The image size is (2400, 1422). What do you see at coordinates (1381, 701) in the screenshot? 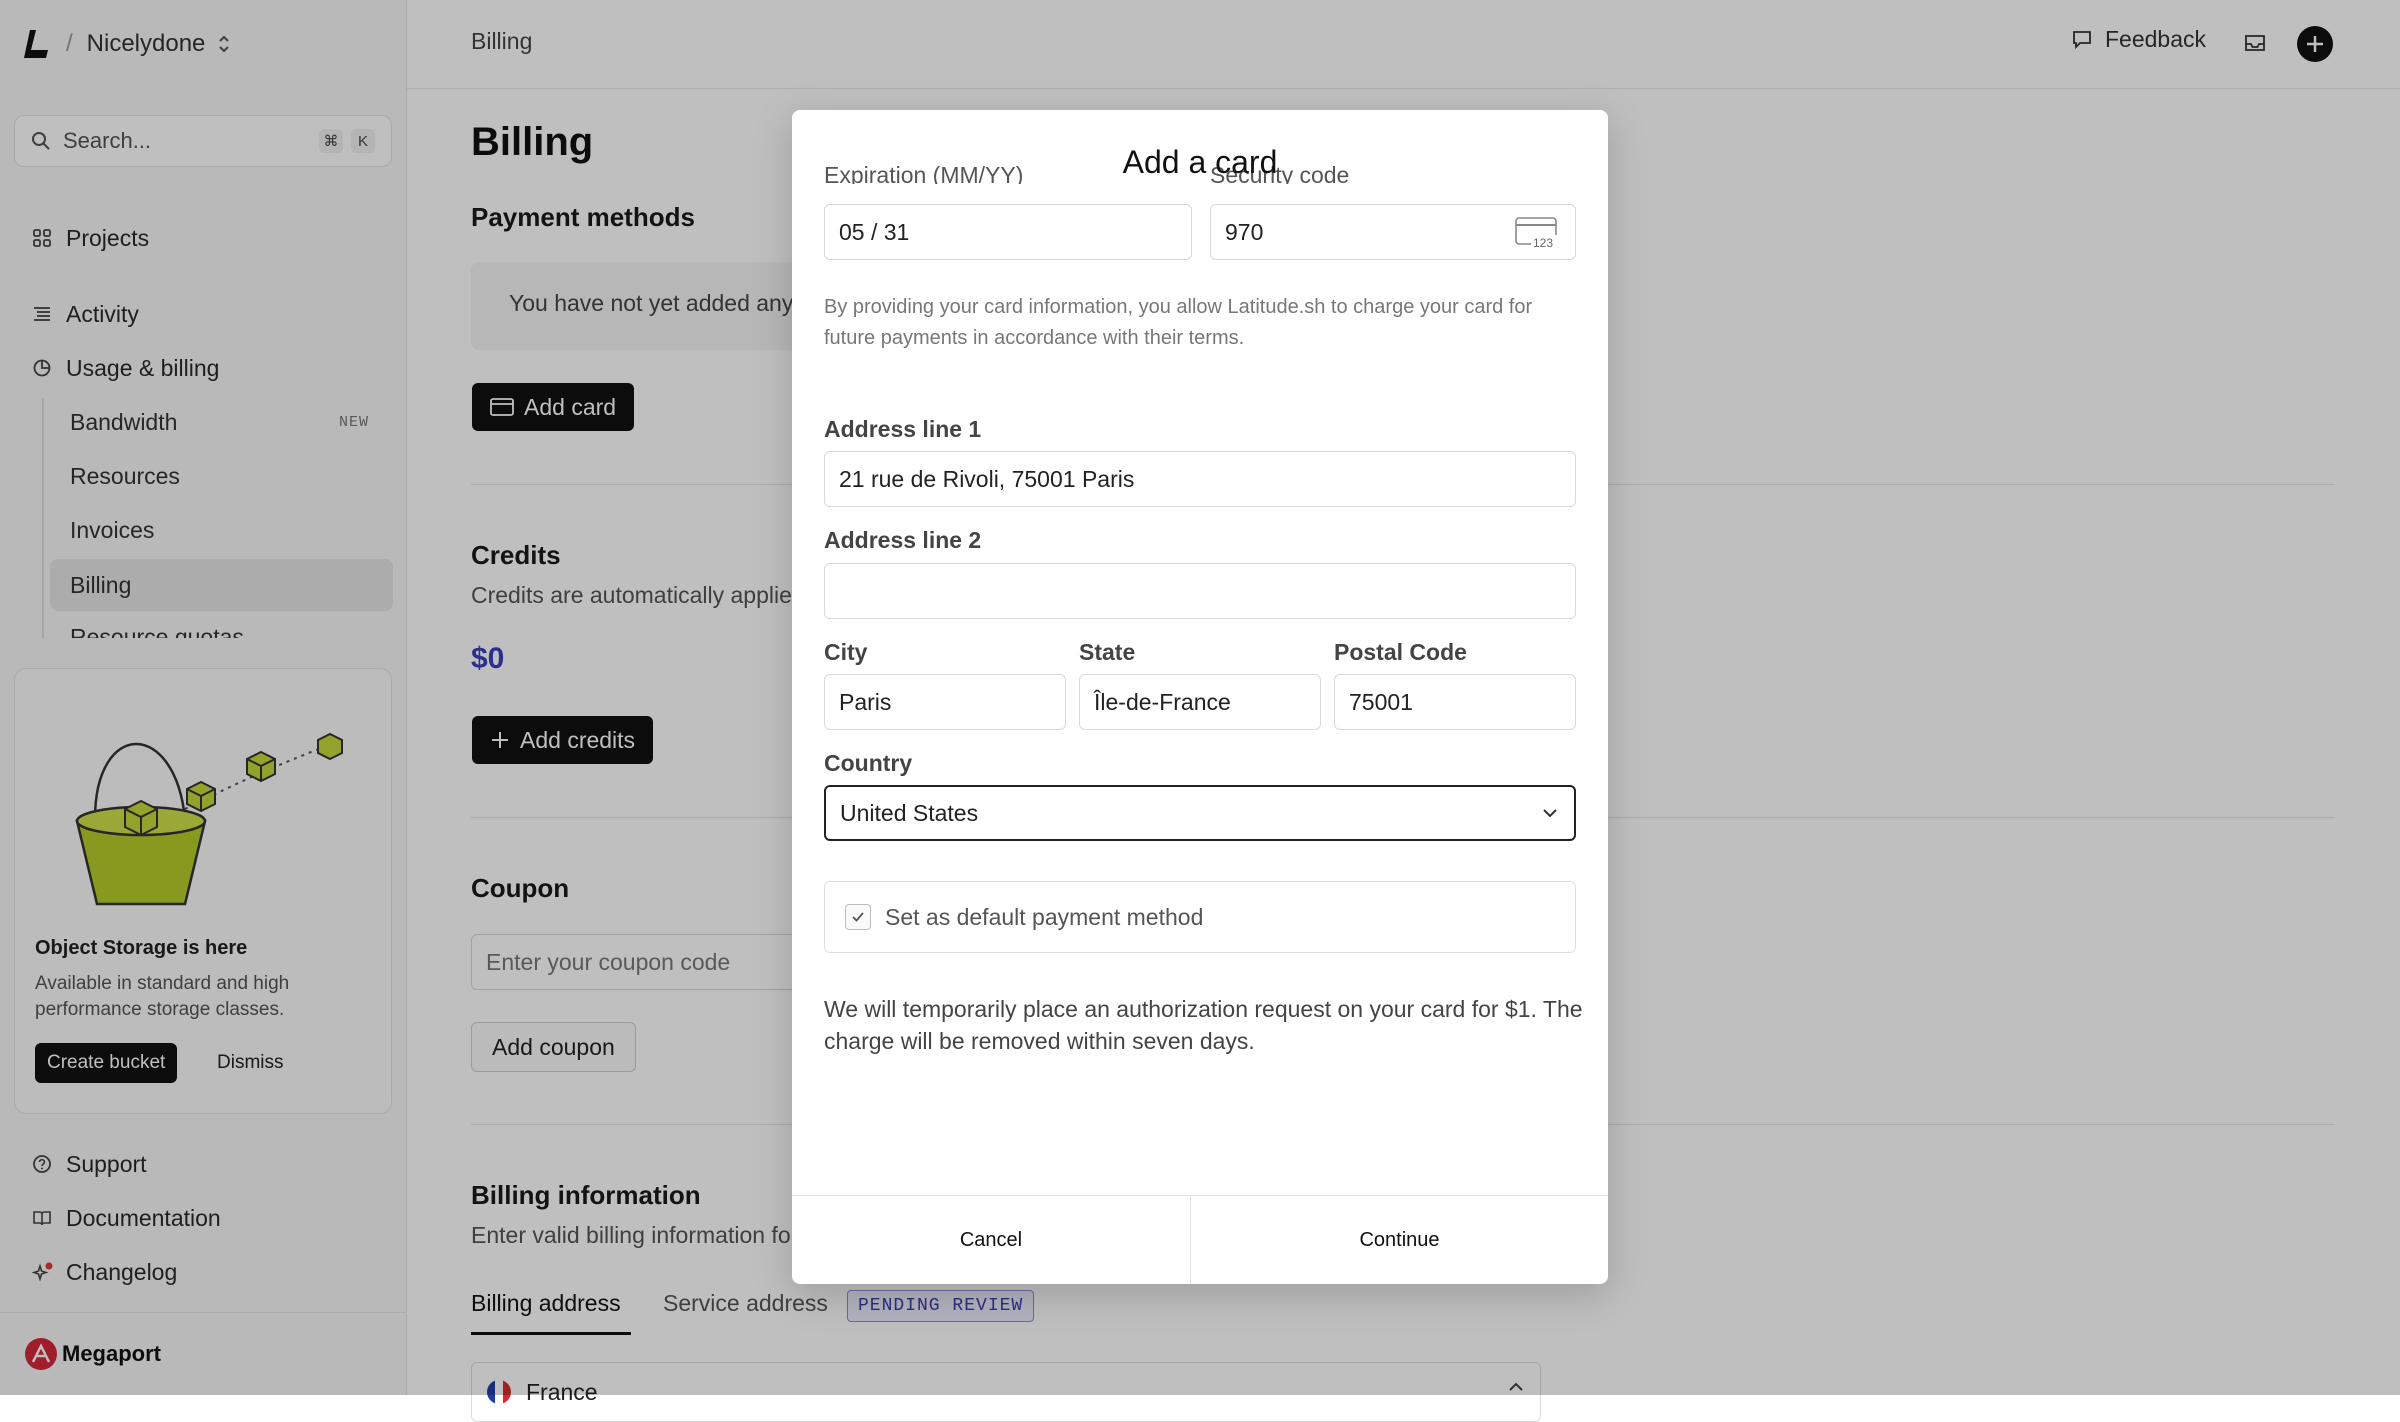
I see `postal-code-value: 75001` at bounding box center [1381, 701].